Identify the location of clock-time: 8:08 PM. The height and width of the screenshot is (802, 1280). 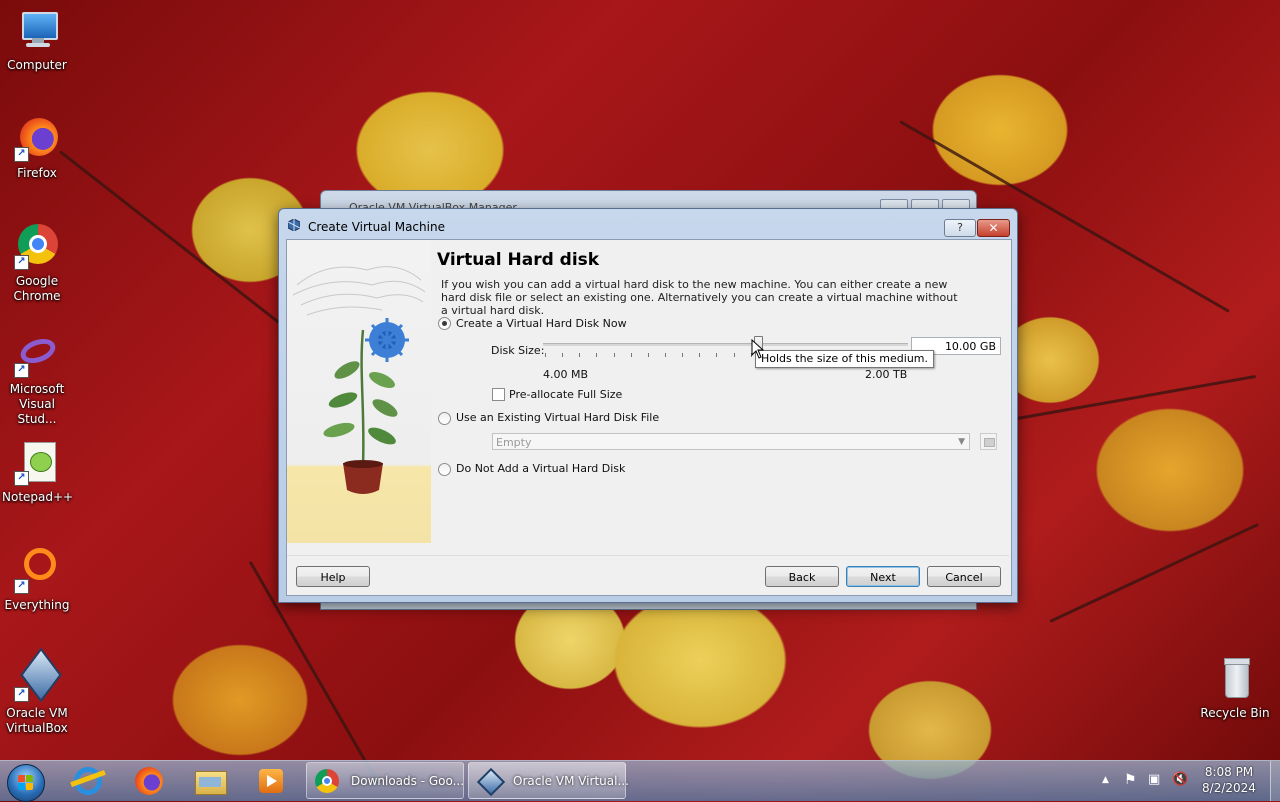
(1229, 772).